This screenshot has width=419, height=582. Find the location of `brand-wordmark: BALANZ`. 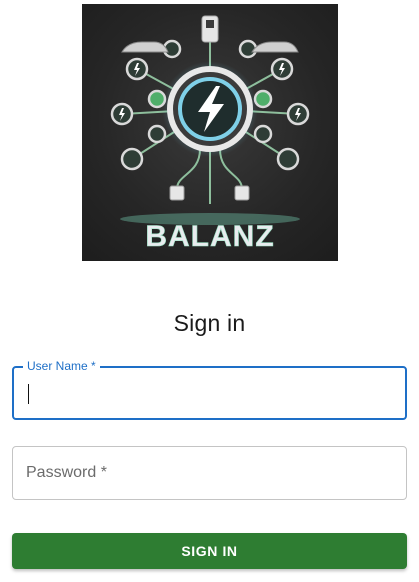

brand-wordmark: BALANZ is located at coordinates (209, 236).